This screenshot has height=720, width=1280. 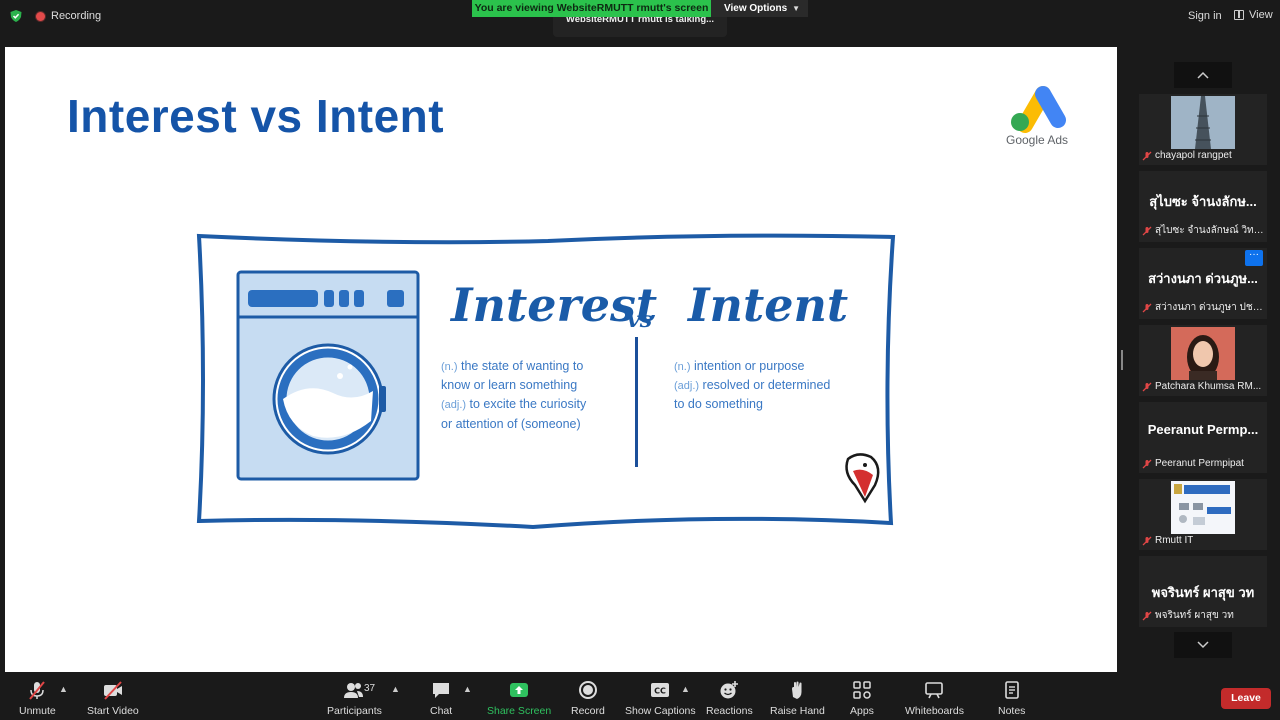 What do you see at coordinates (1174, 540) in the screenshot?
I see `participant-name: Rmutt IT` at bounding box center [1174, 540].